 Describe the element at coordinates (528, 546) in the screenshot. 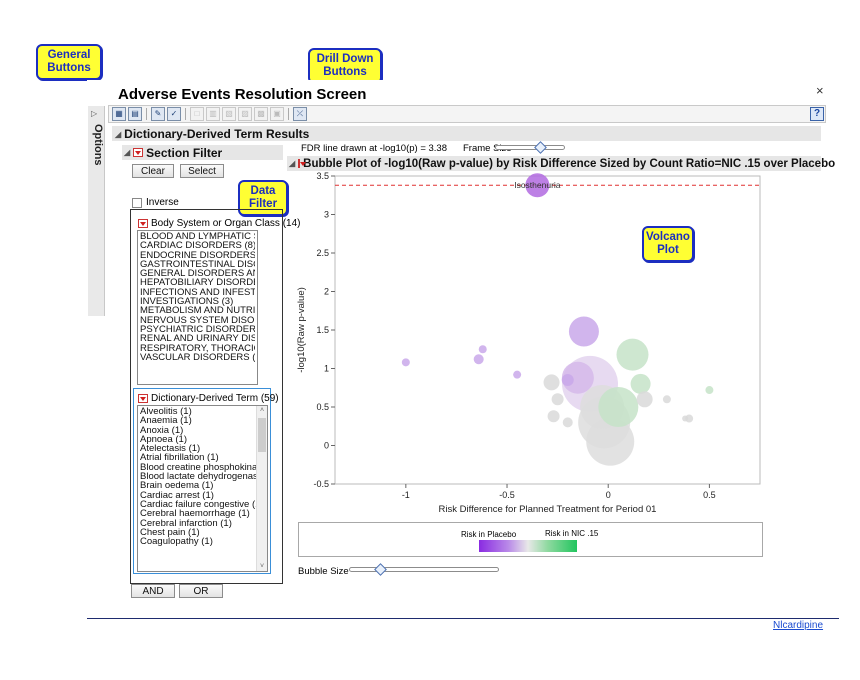

I see `legend-gradient-bar` at that location.